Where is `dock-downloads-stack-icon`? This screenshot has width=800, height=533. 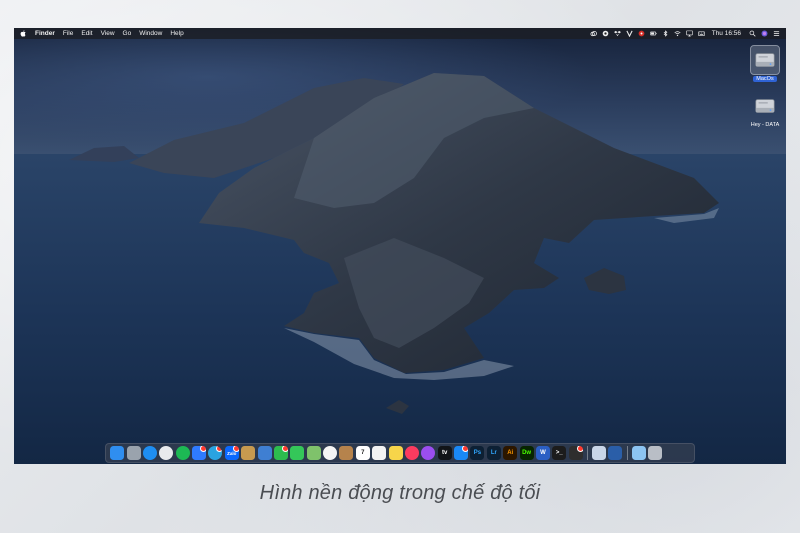
dock-downloads-stack-icon is located at coordinates (599, 453).